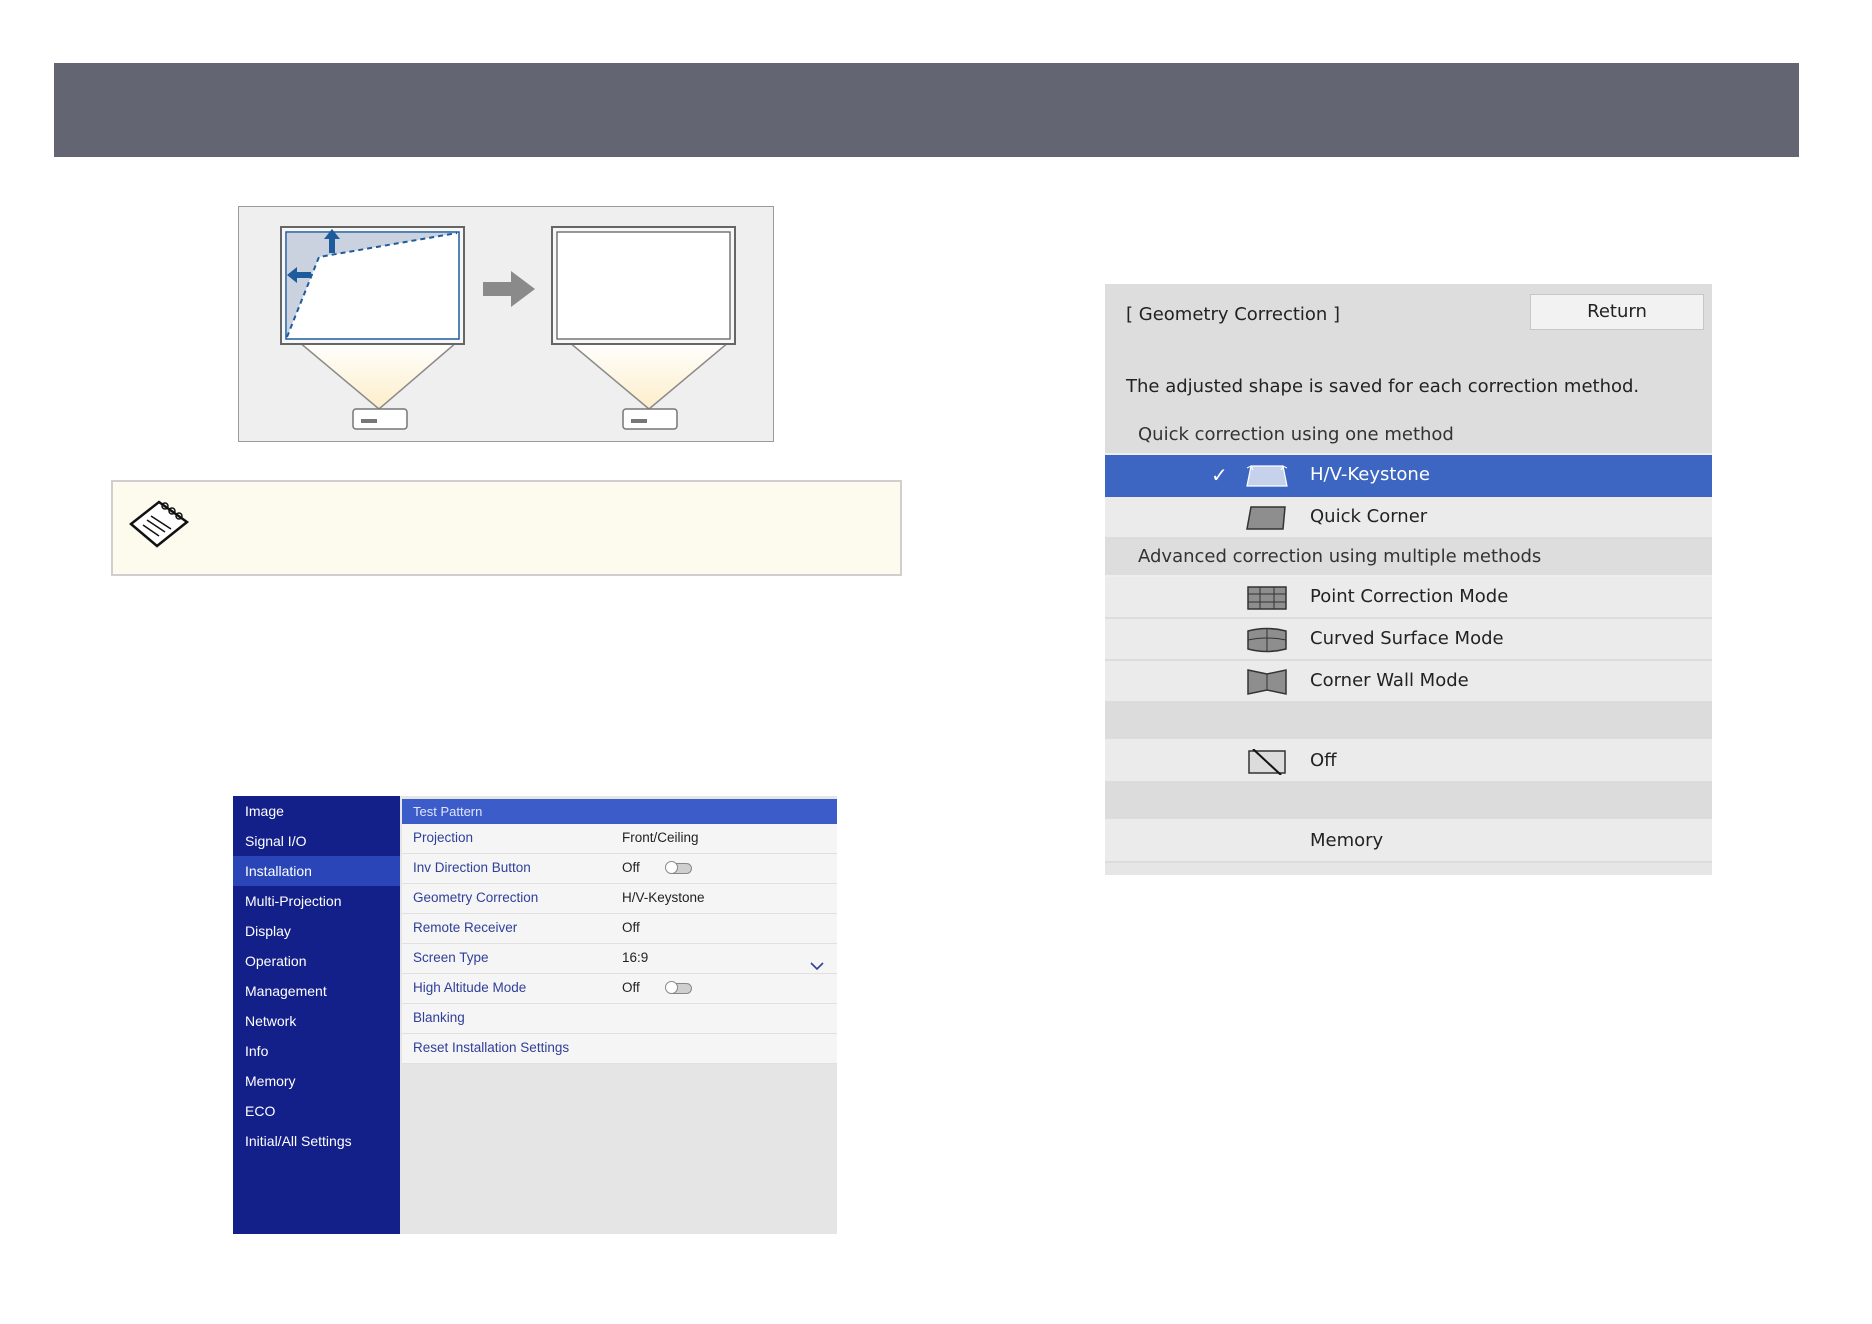 This screenshot has width=1872, height=1324. I want to click on sidebar-item-eco: ECO, so click(316, 1111).